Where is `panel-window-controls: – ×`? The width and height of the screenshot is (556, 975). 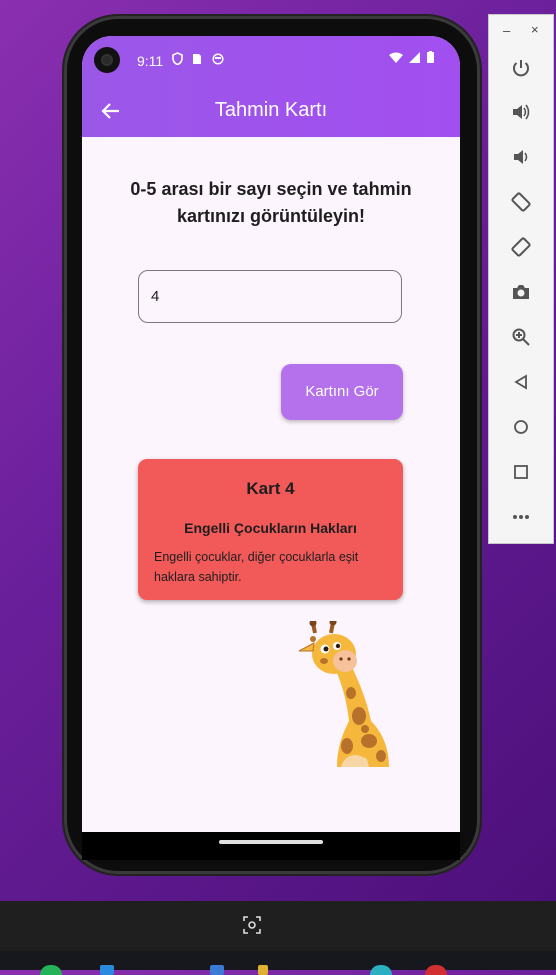 panel-window-controls: – × is located at coordinates (522, 31).